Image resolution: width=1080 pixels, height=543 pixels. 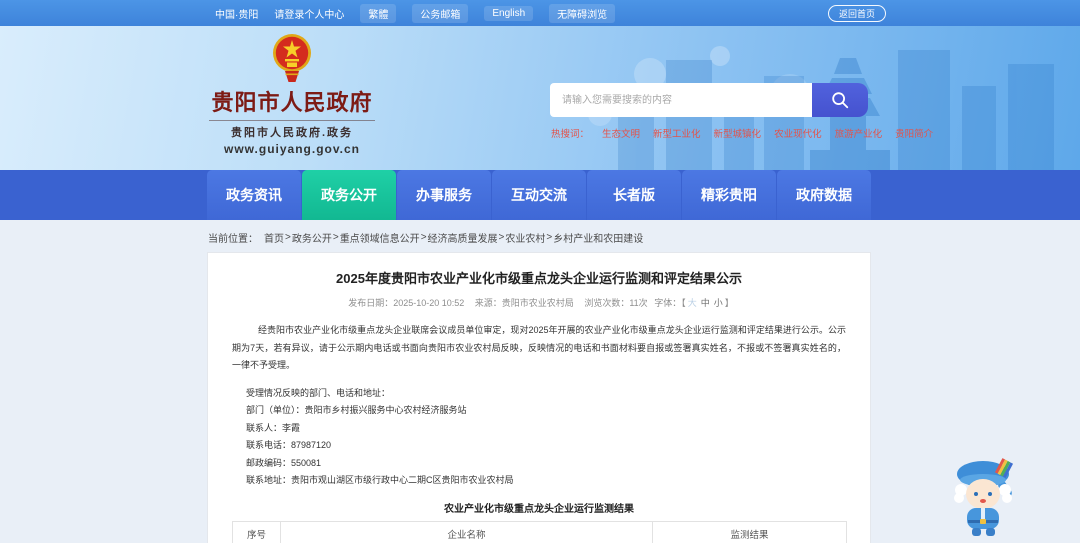 I want to click on nav-tab-interaction: 互动交流, so click(x=539, y=195).